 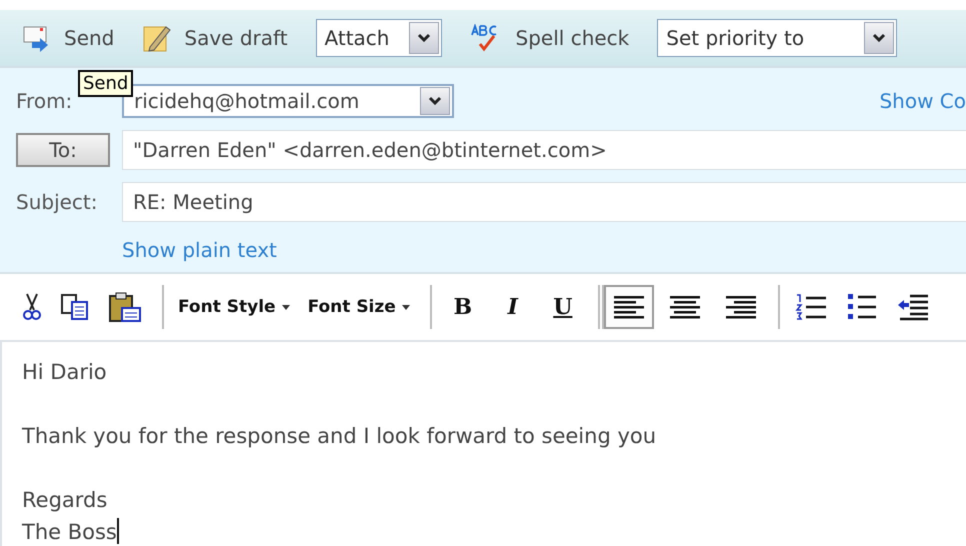 I want to click on toolbar-button: Spell check, so click(x=550, y=38).